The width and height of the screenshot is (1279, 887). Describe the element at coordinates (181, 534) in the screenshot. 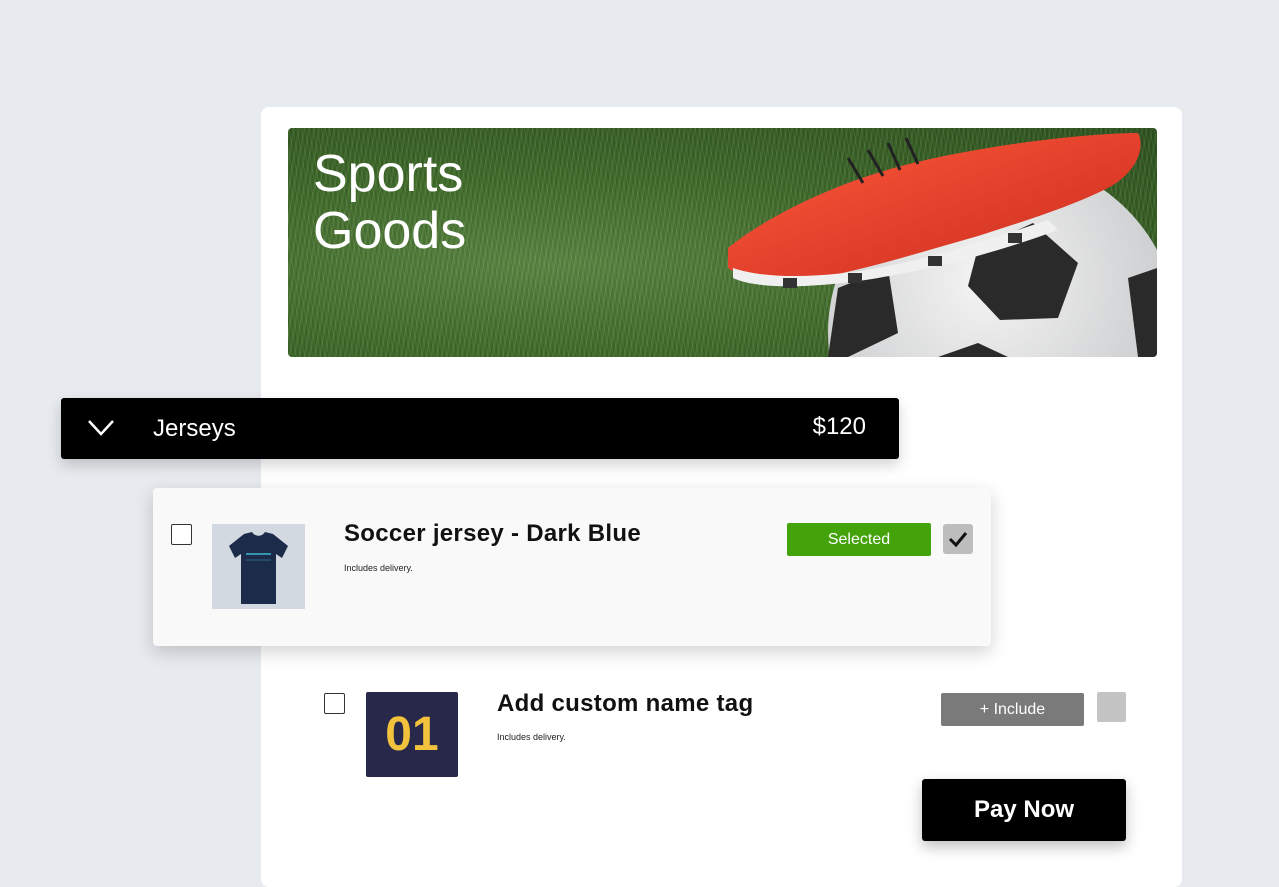

I see `item-checkbox-jersey` at that location.